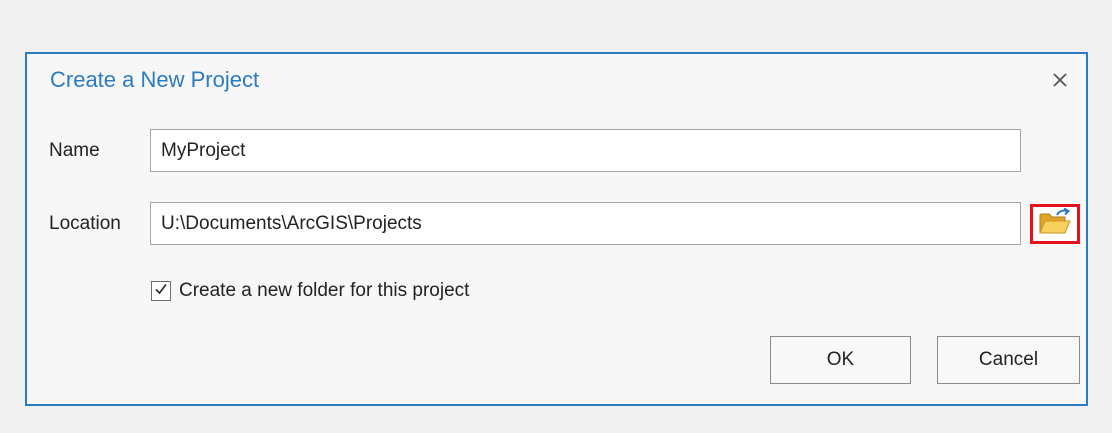 This screenshot has width=1112, height=433. I want to click on browse-location-button, so click(1055, 224).